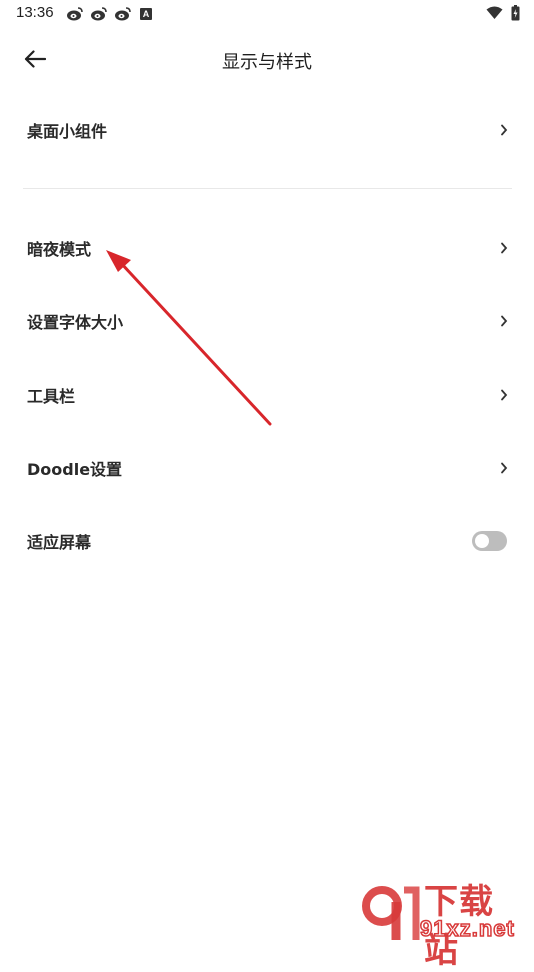  What do you see at coordinates (494, 12) in the screenshot?
I see `wifi-icon` at bounding box center [494, 12].